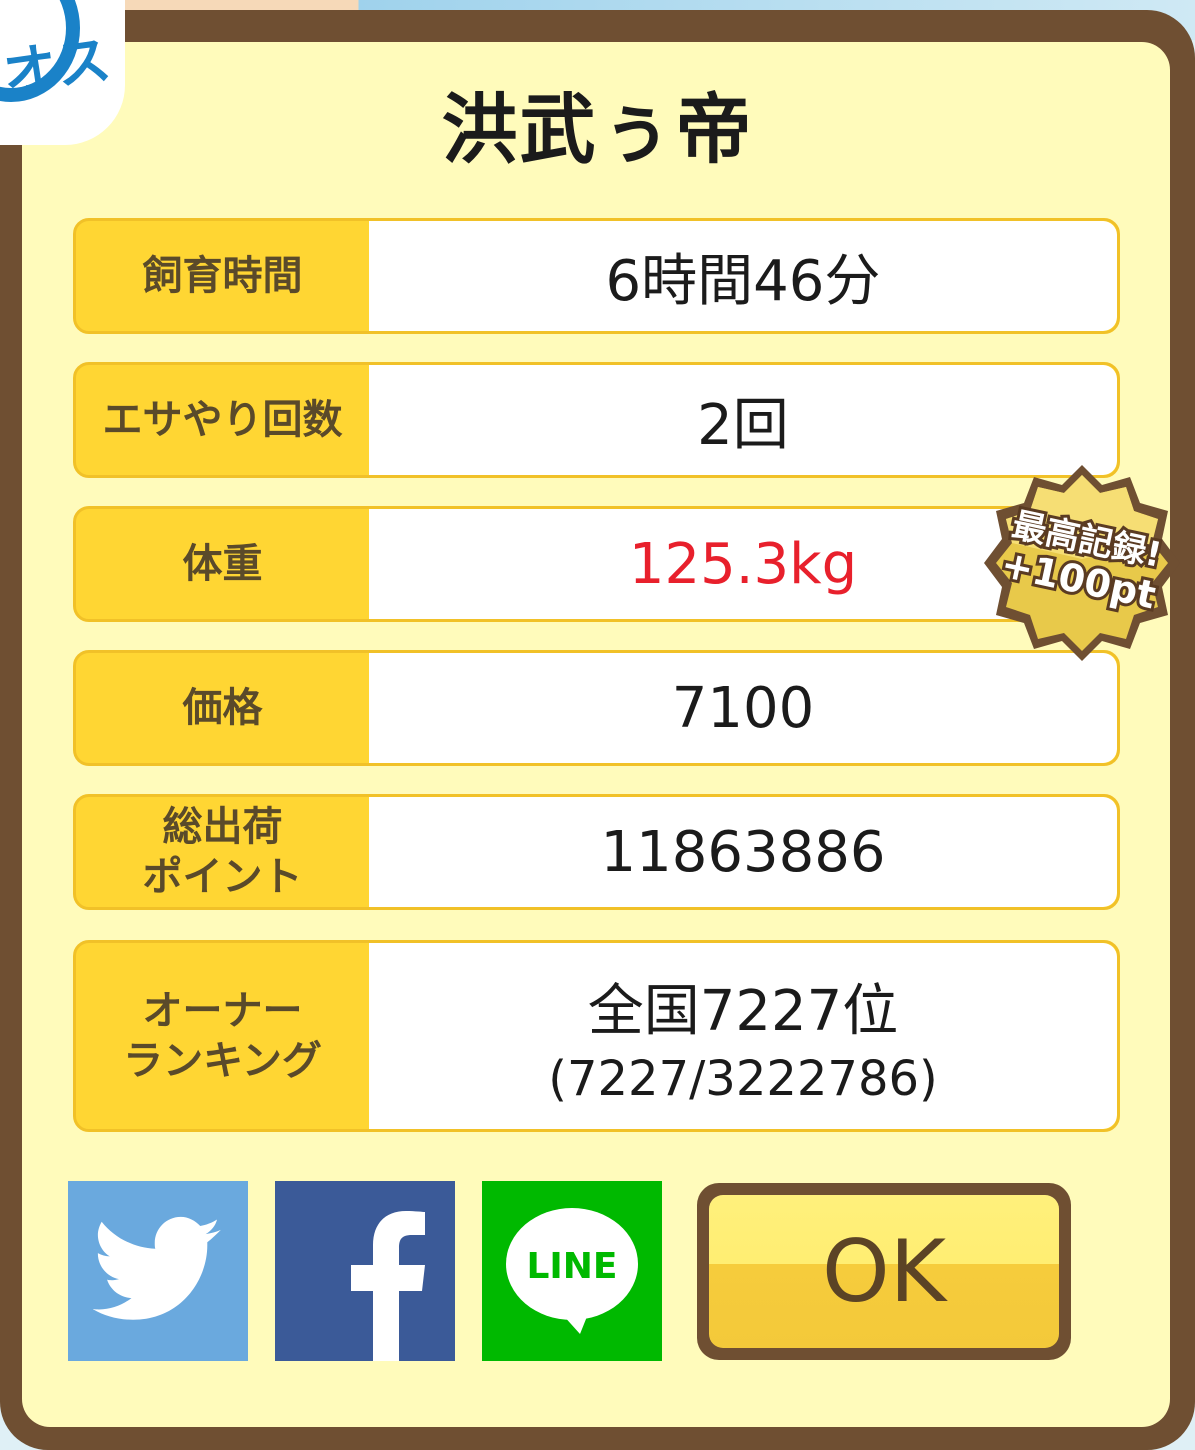  What do you see at coordinates (222, 877) in the screenshot?
I see `stat-label-line2: ポイント` at bounding box center [222, 877].